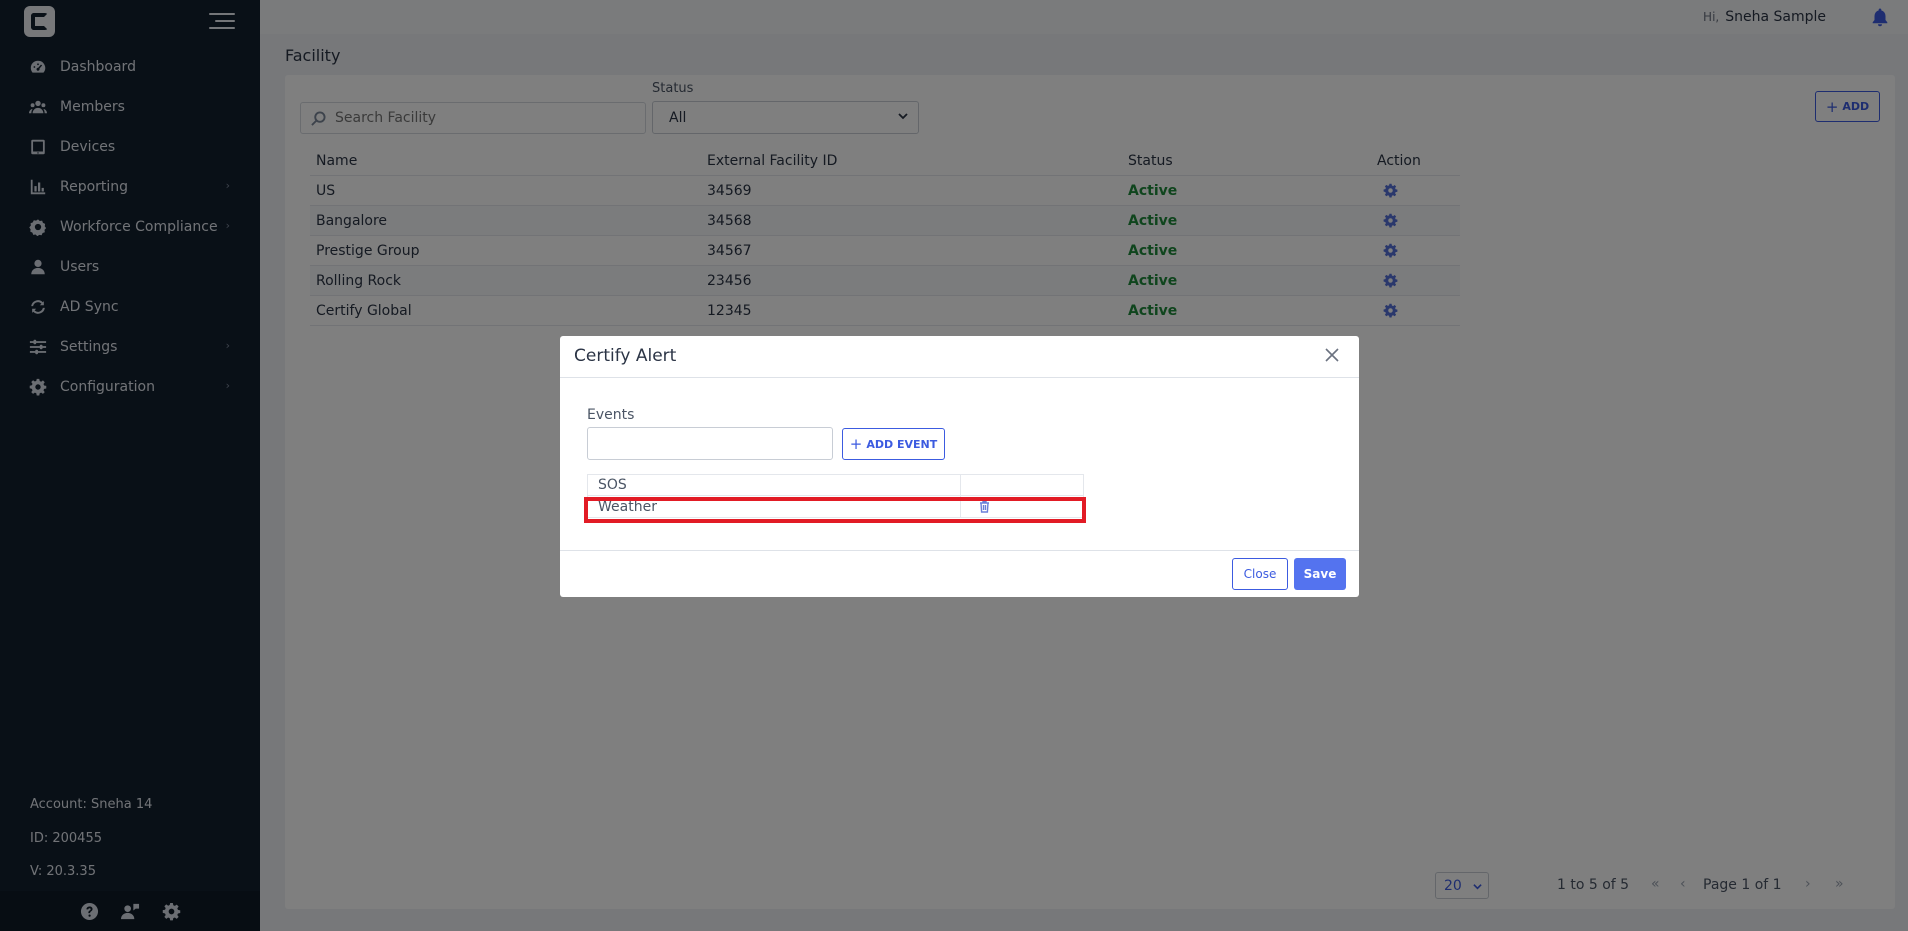  Describe the element at coordinates (902, 444) in the screenshot. I see `add-event-label: ADD EVENT` at that location.